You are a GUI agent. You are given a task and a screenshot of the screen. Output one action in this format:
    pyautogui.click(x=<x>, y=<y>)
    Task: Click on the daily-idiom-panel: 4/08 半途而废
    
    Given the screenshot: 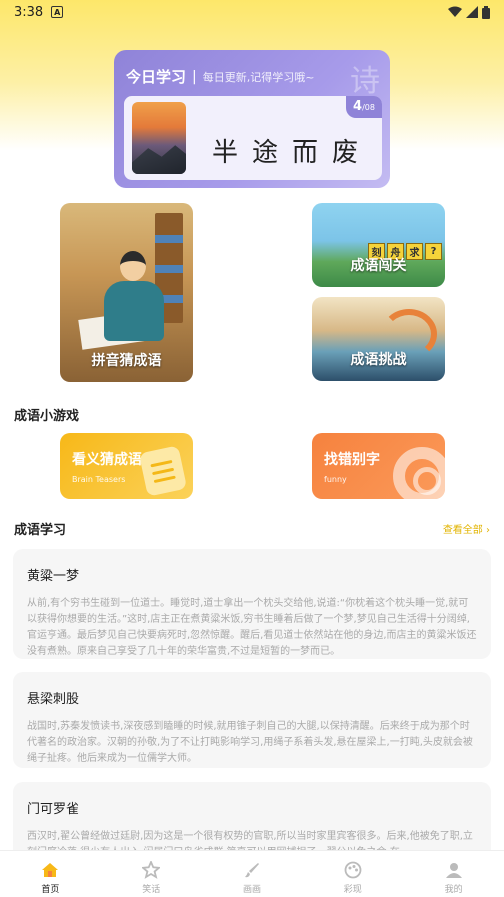 What is the action you would take?
    pyautogui.click(x=253, y=138)
    